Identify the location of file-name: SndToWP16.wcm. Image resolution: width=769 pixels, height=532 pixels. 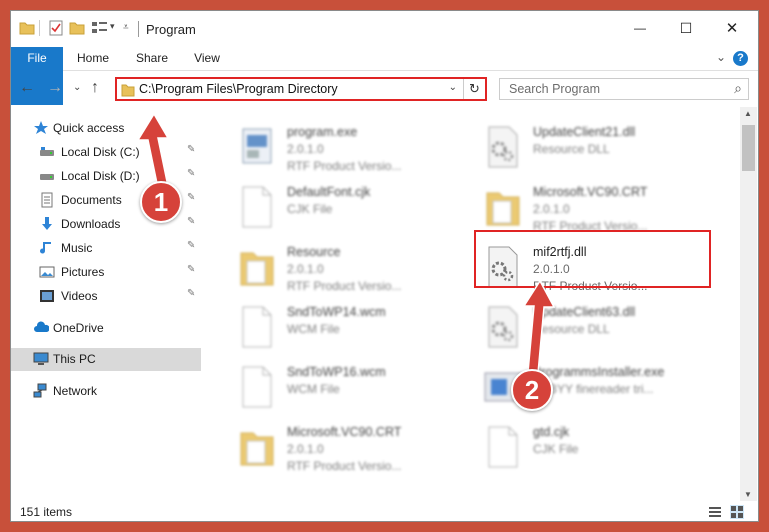
(336, 372).